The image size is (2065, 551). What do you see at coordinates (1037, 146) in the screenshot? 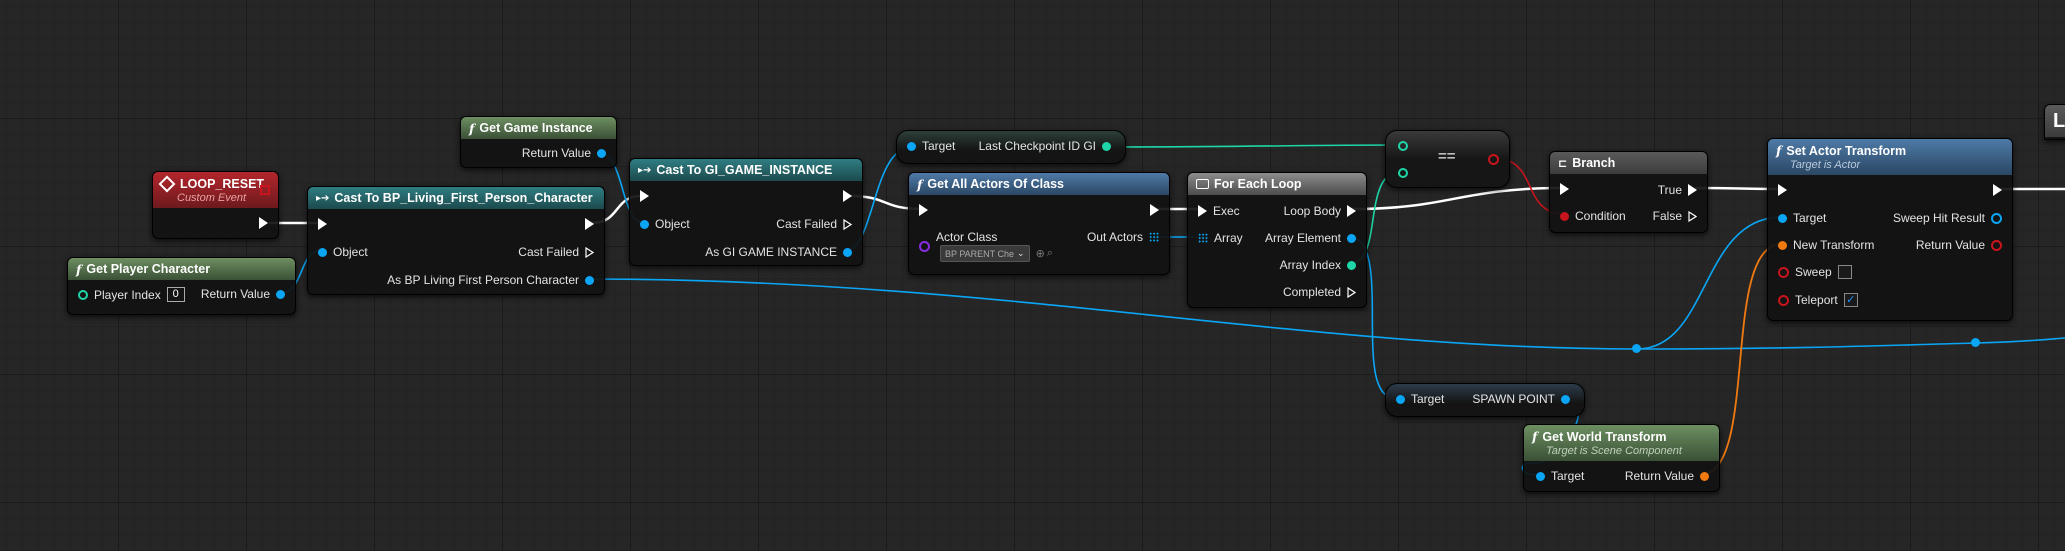
I see `last-checkpoint-label: Last Checkpoint ID GI` at bounding box center [1037, 146].